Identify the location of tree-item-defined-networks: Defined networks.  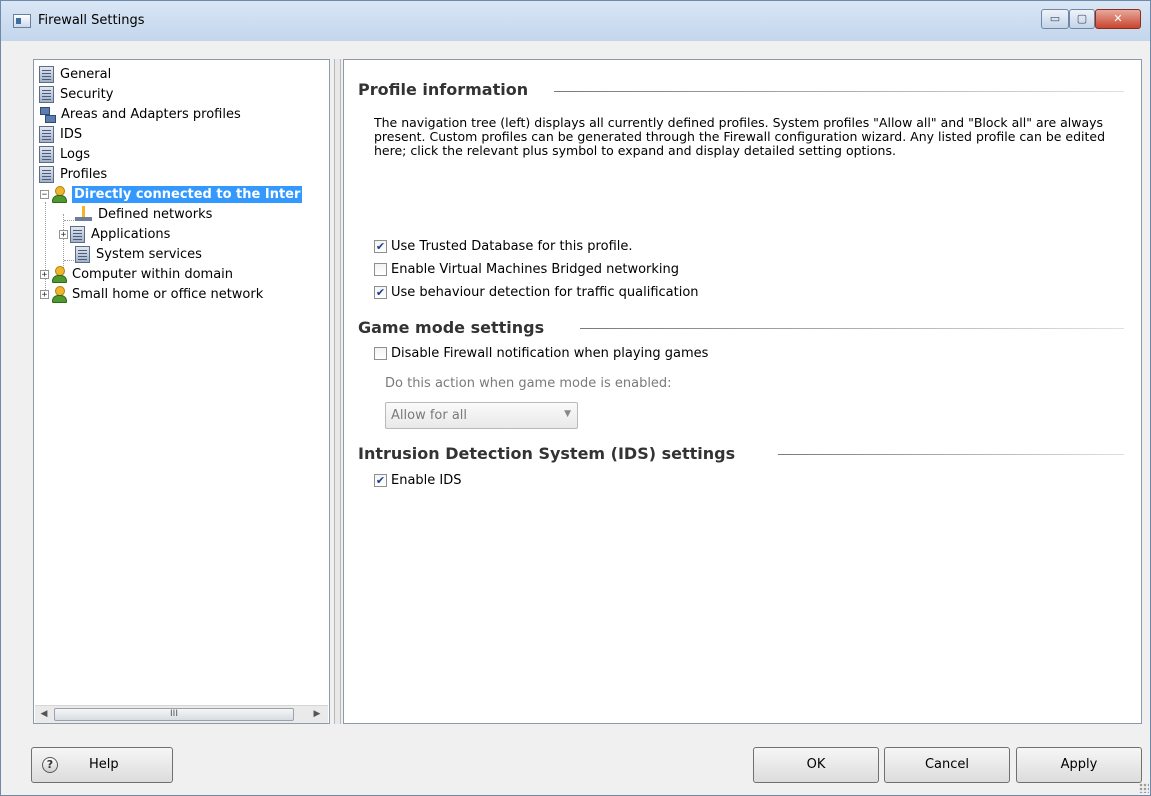
(143, 214).